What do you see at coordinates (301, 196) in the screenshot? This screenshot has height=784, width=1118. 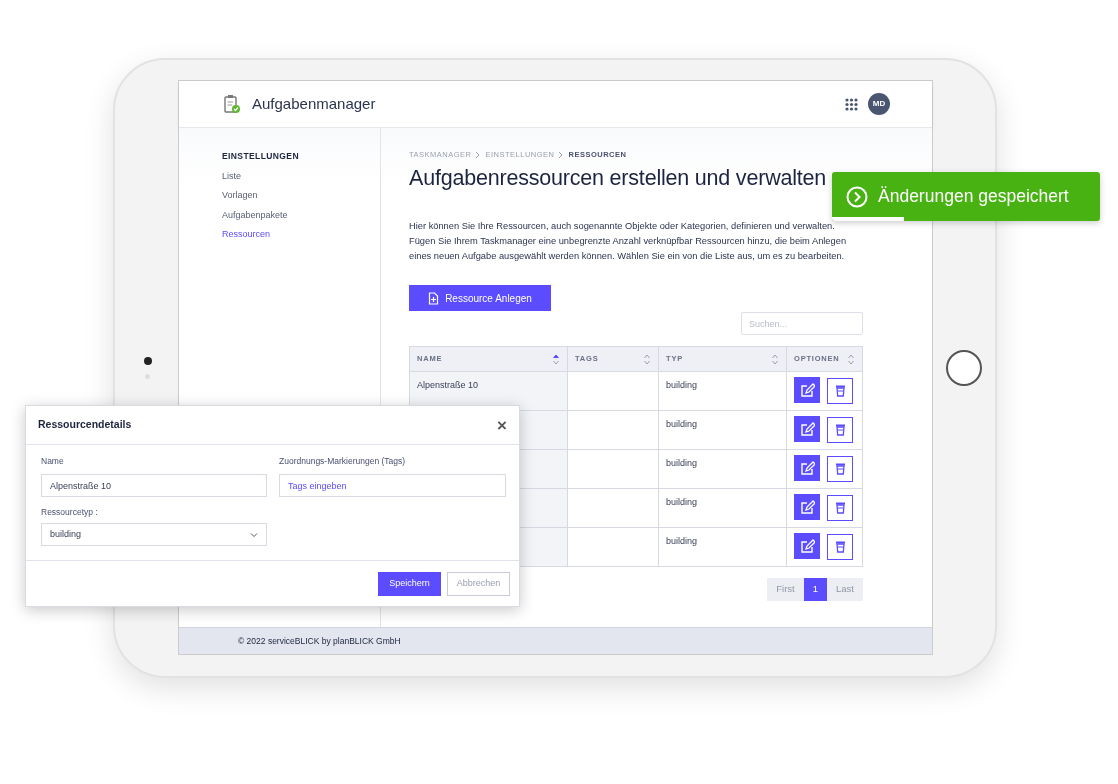 I see `sidebar-link: Vorlagen` at bounding box center [301, 196].